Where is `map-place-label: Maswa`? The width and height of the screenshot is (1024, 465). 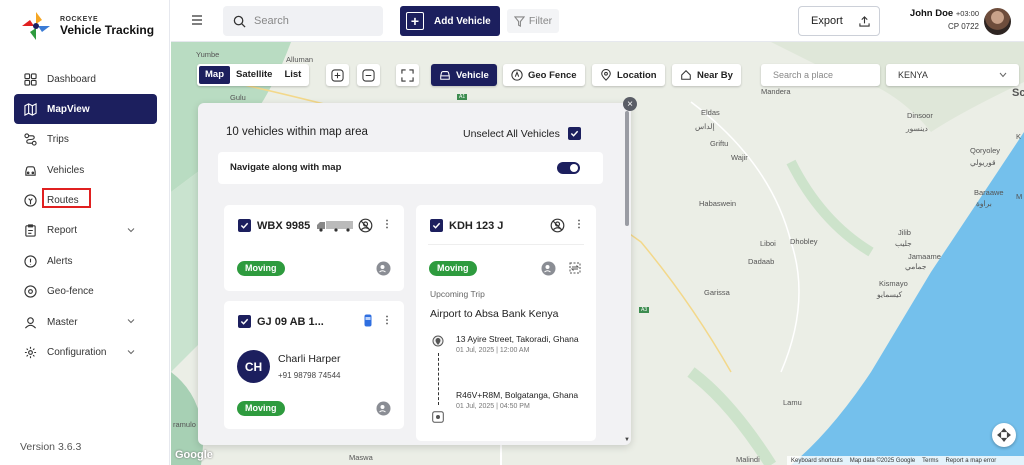
map-place-label: Maswa is located at coordinates (361, 457).